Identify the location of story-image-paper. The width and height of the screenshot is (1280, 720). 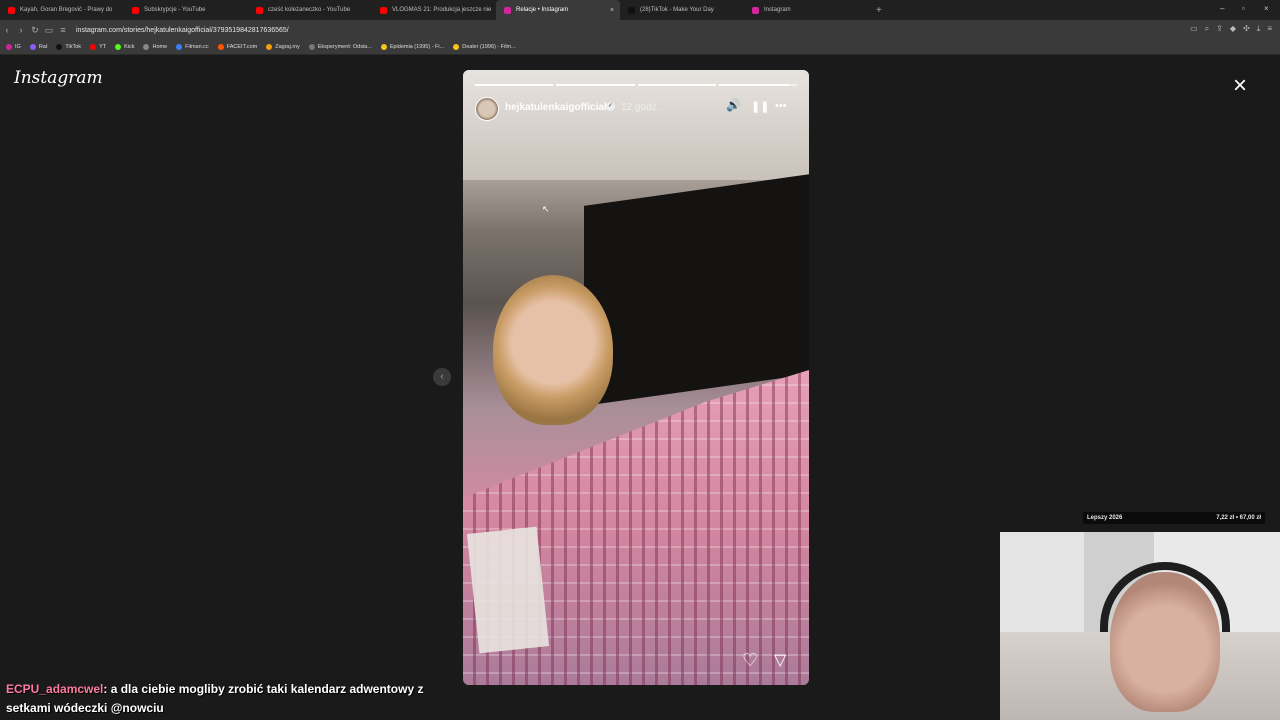
(508, 590).